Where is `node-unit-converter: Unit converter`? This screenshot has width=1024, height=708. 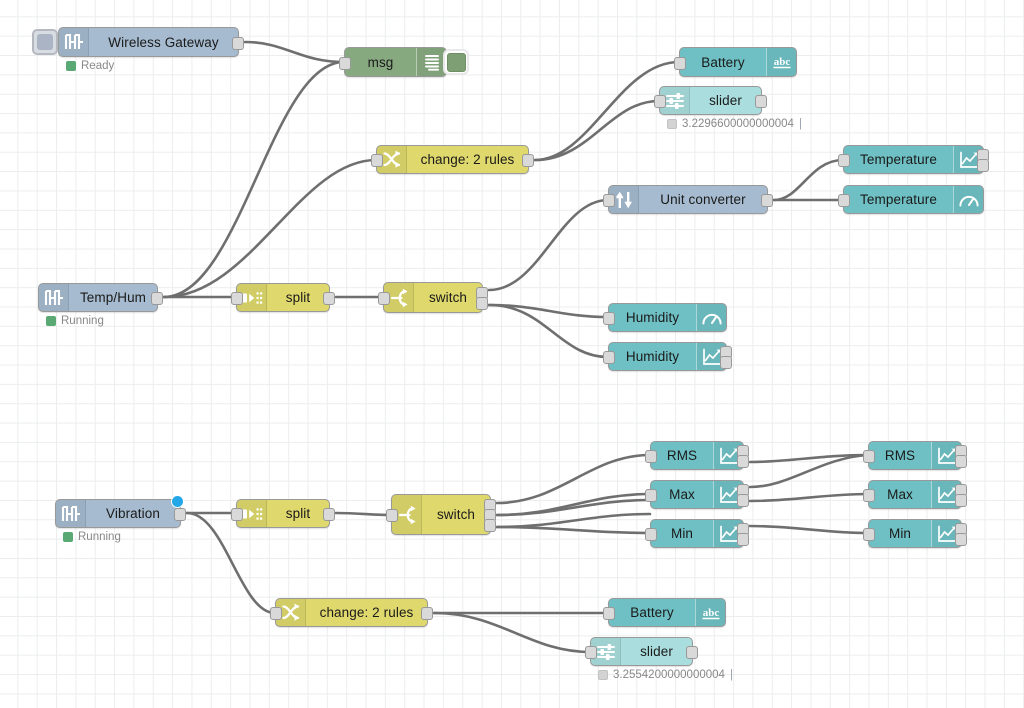
node-unit-converter: Unit converter is located at coordinates (688, 199).